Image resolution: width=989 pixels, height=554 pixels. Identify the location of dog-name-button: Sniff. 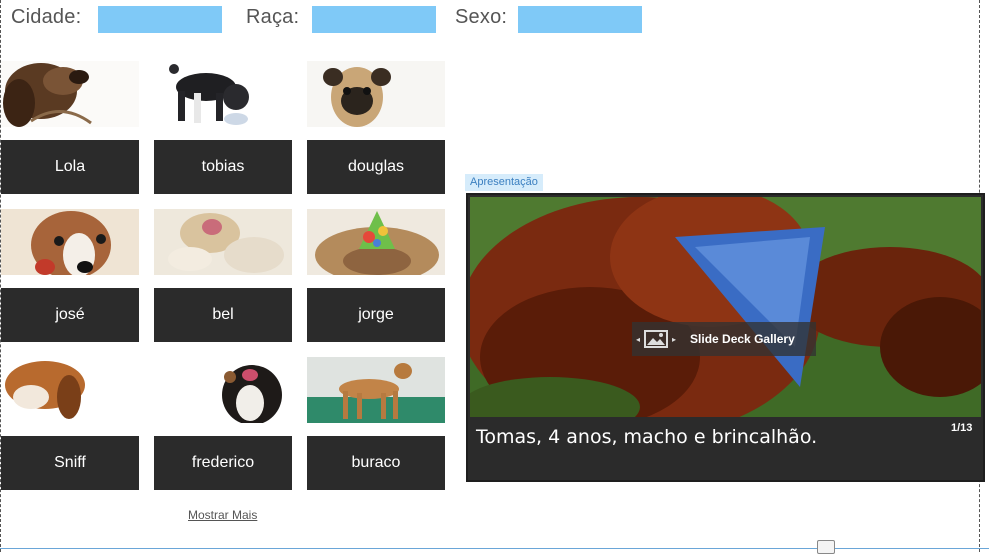
(70, 463).